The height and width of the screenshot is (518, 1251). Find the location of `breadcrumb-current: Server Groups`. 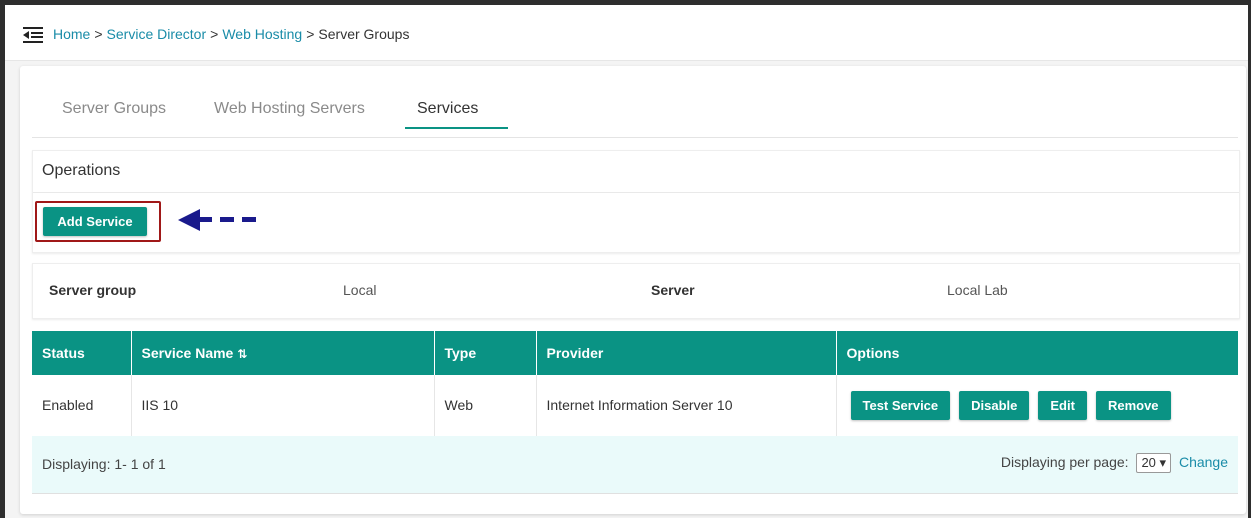

breadcrumb-current: Server Groups is located at coordinates (364, 34).